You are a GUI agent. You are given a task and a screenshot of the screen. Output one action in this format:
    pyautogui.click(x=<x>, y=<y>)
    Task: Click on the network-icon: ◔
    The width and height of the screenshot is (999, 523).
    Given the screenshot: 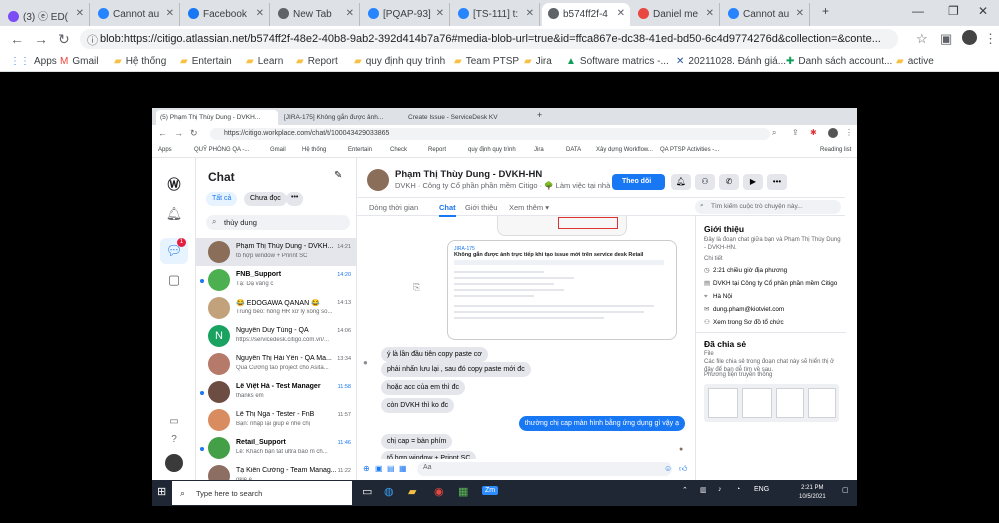 What is the action you would take?
    pyautogui.click(x=738, y=489)
    